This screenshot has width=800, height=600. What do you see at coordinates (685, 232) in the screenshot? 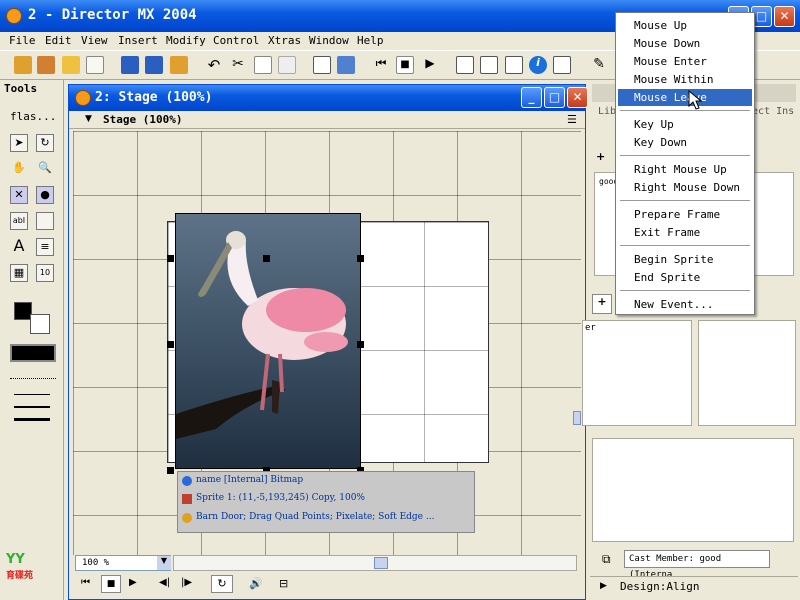
I see `menu-item-exit-frame: Exit Frame` at bounding box center [685, 232].